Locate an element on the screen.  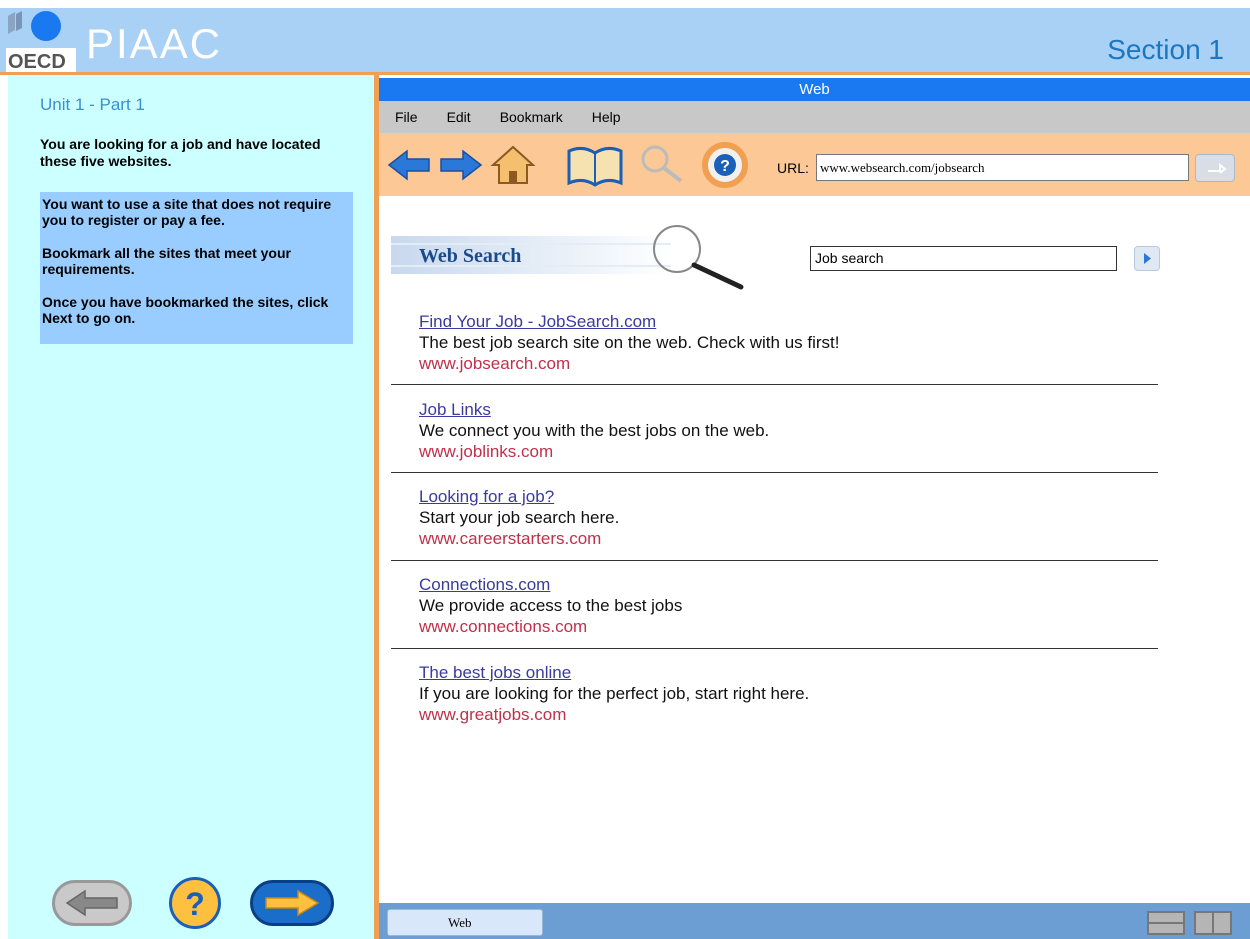
side-panes-icon is located at coordinates (1213, 923).